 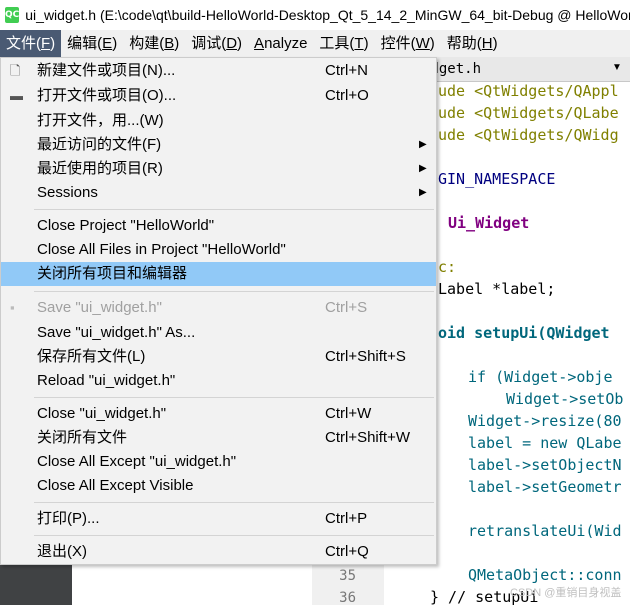 What do you see at coordinates (447, 267) in the screenshot?
I see `code-line: c:` at bounding box center [447, 267].